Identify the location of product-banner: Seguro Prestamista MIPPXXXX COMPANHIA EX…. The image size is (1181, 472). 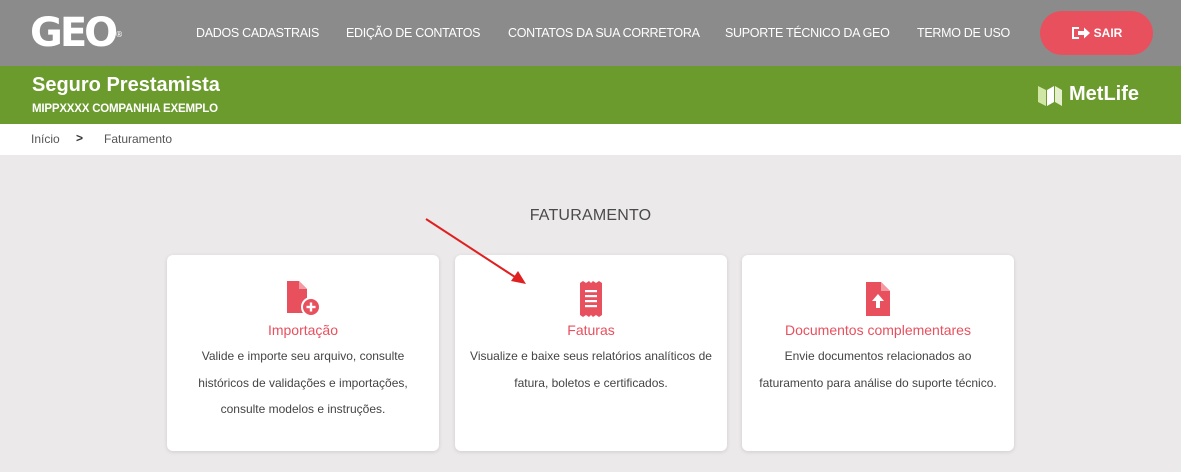
(590, 95).